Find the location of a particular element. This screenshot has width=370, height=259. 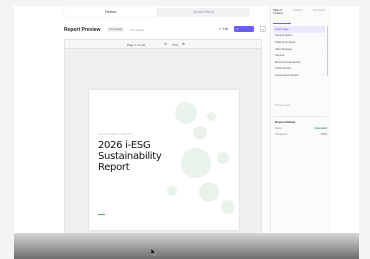

toc-item: Environmental Section › is located at coordinates (299, 62).